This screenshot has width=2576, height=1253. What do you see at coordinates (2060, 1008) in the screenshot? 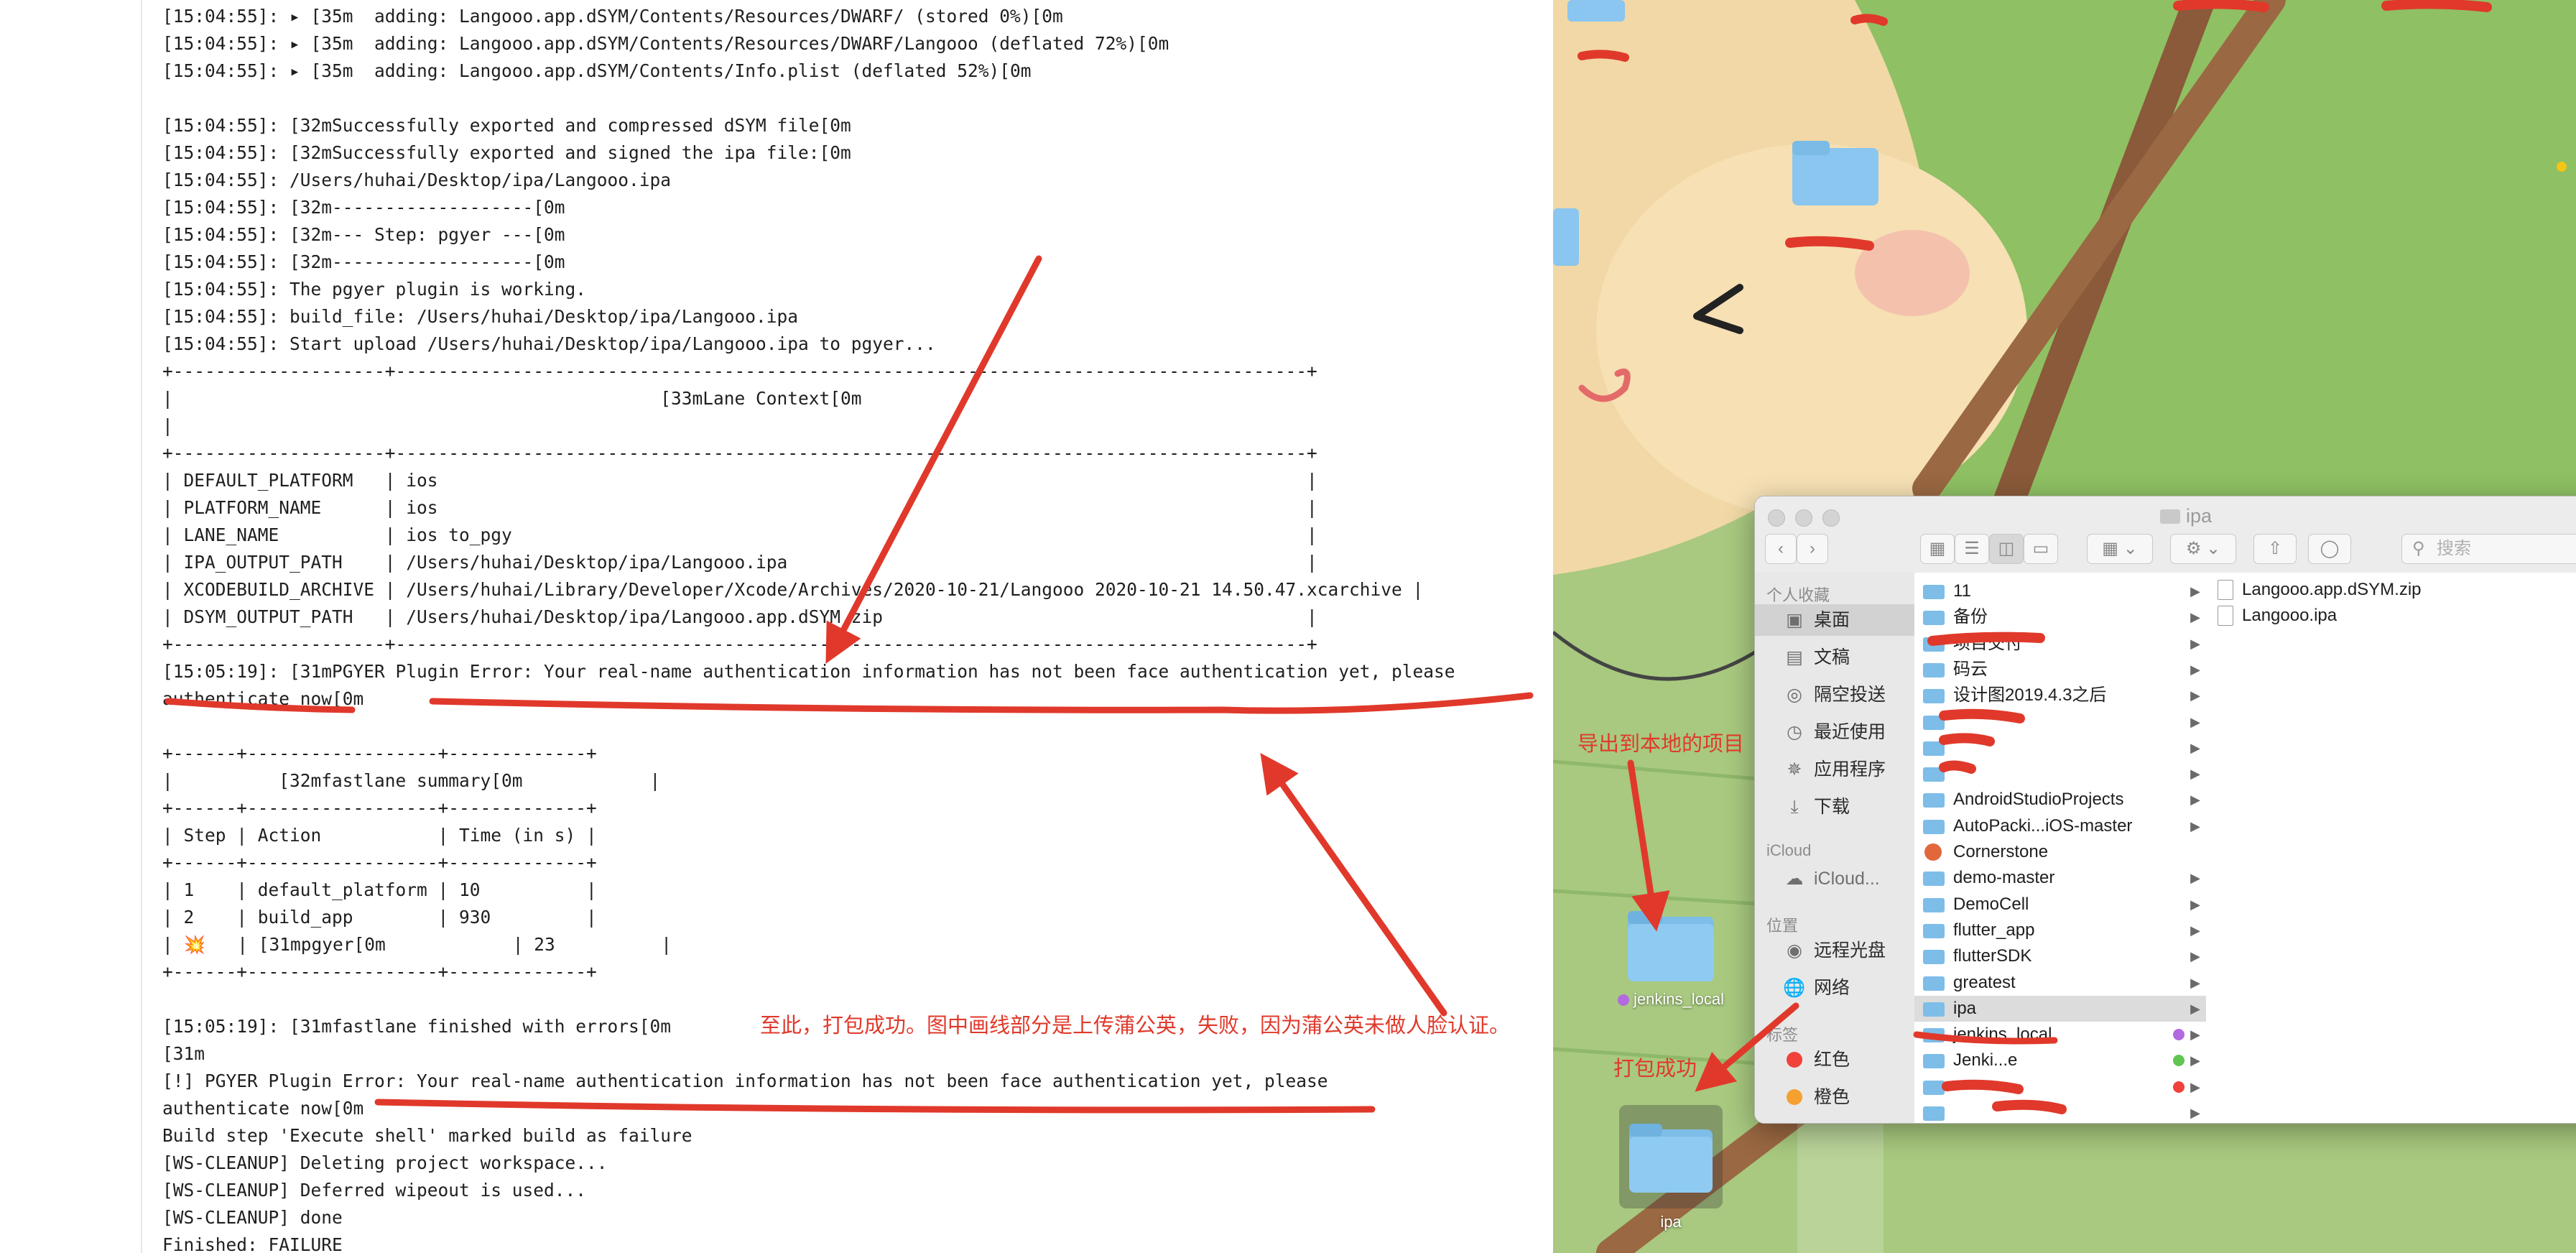
I see `finder-row: ipa ▶` at bounding box center [2060, 1008].